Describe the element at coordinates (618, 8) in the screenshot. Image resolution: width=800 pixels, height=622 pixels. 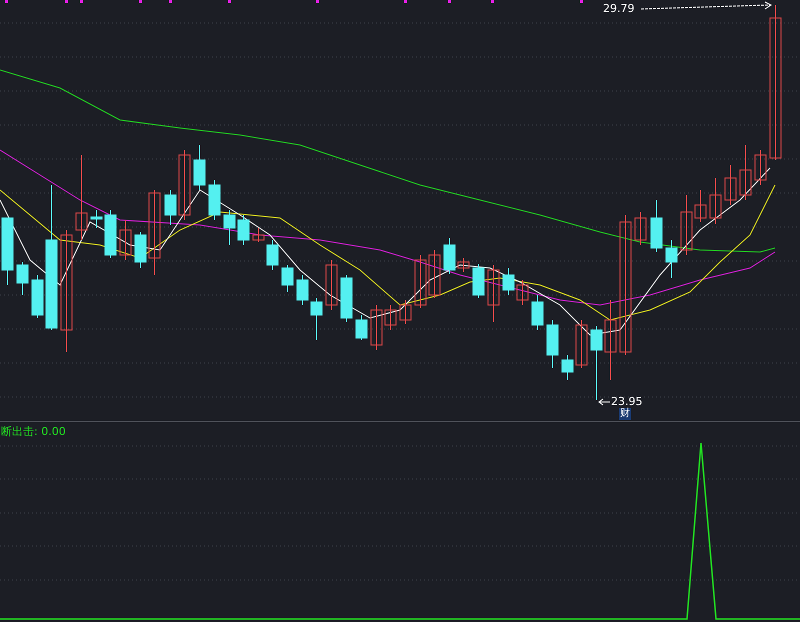
I see `price-label: 29.79` at that location.